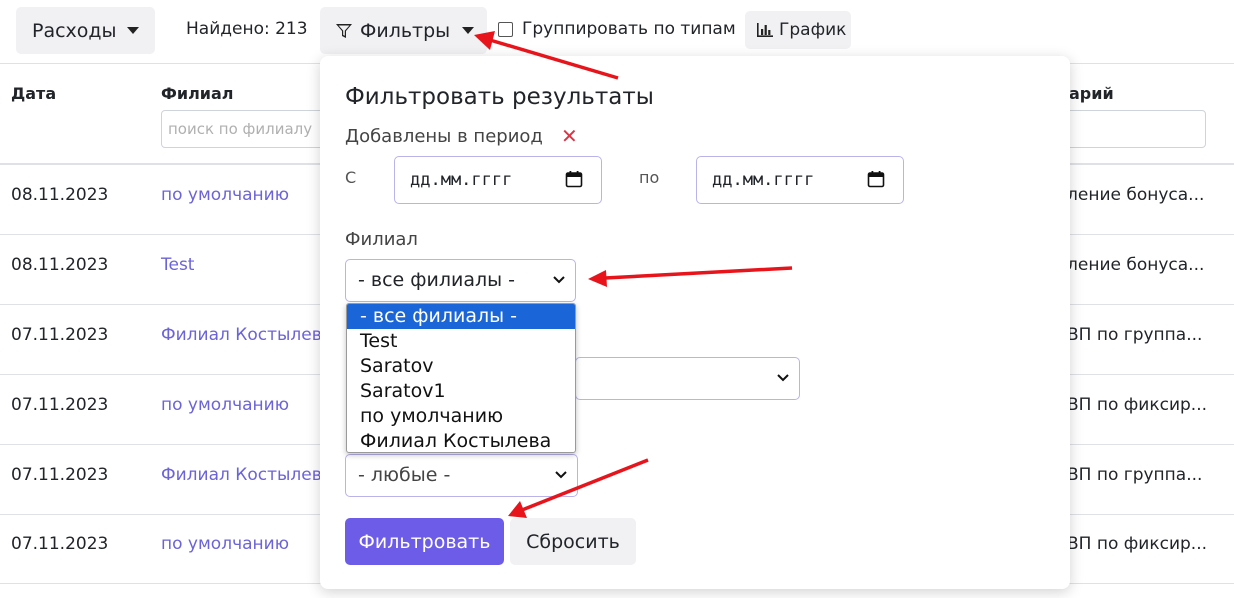 The width and height of the screenshot is (1234, 598). I want to click on close-icon: ✕, so click(569, 136).